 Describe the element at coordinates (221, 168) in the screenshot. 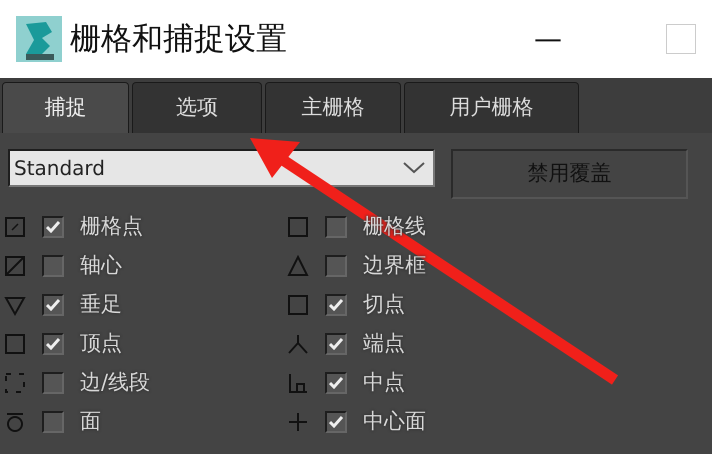

I see `dropdown: Standard` at that location.